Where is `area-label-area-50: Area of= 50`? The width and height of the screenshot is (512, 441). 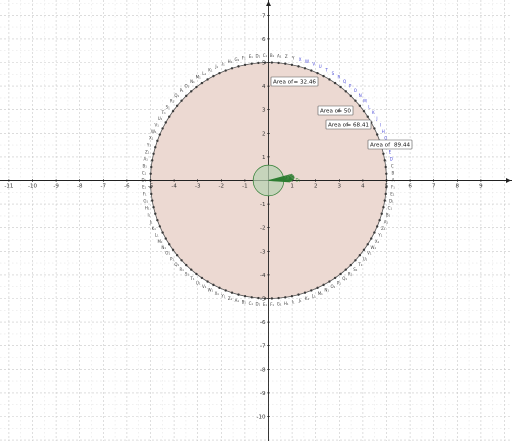
area-label-area-50: Area of= 50 is located at coordinates (335, 110).